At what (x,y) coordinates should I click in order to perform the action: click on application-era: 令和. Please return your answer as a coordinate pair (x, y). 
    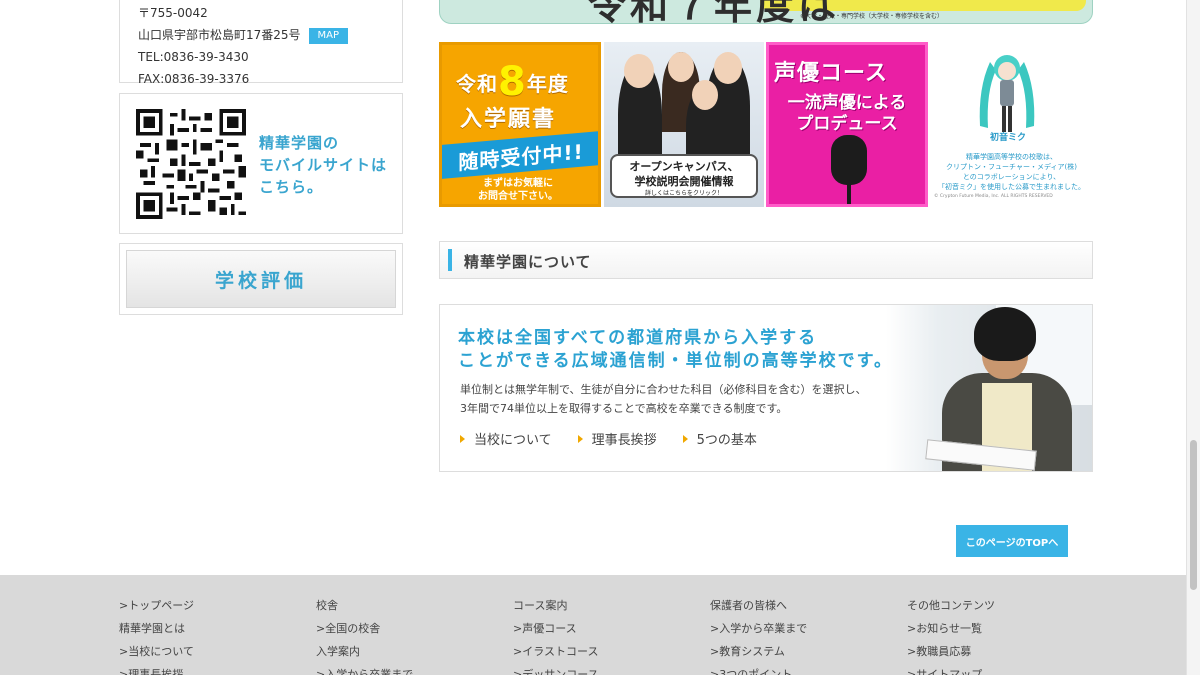
    Looking at the image, I should click on (477, 84).